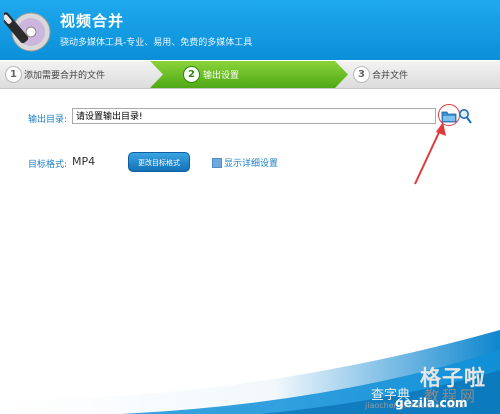 The width and height of the screenshot is (500, 414). What do you see at coordinates (217, 163) in the screenshot?
I see `detail-settings-checkbox` at bounding box center [217, 163].